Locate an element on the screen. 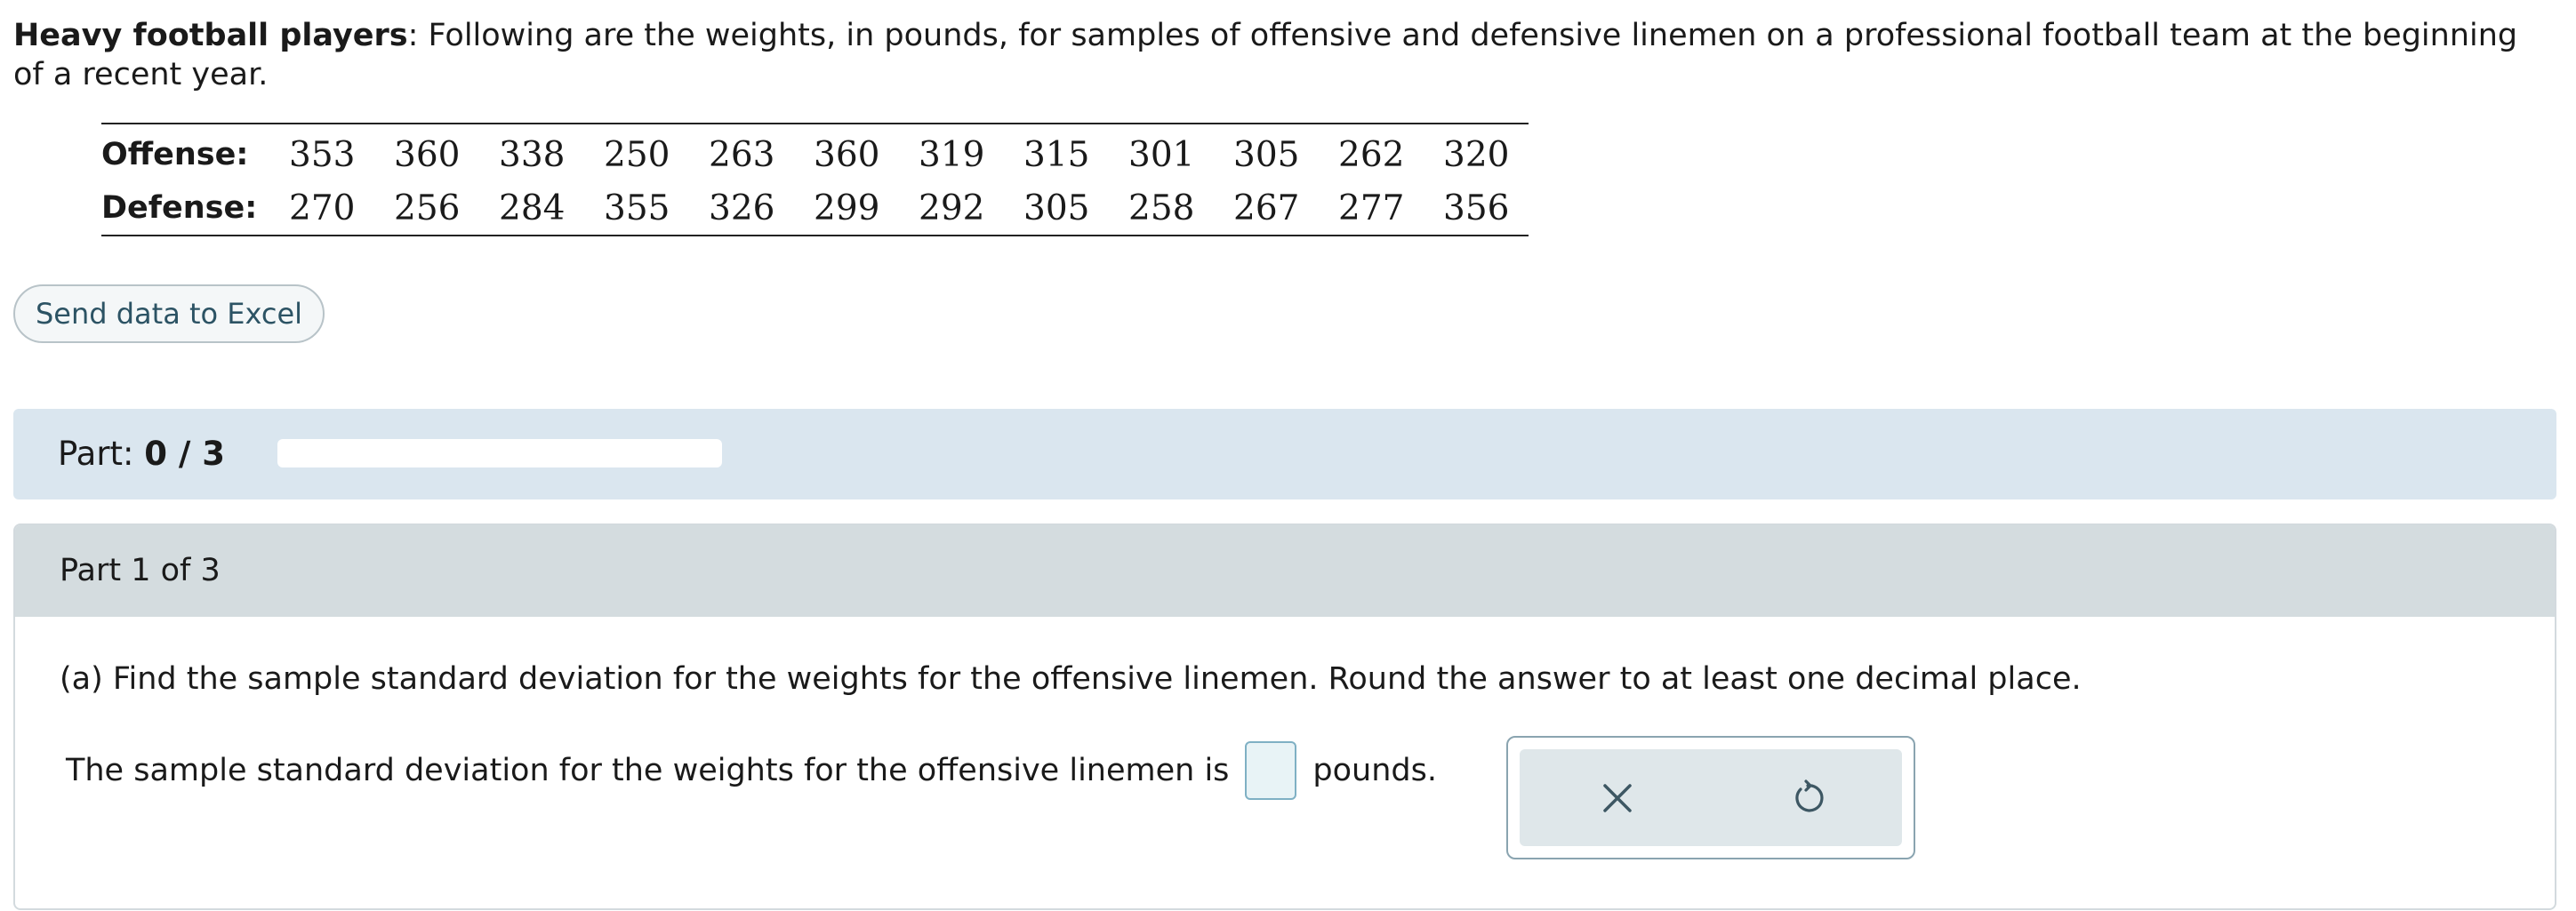  clear-button is located at coordinates (1617, 798).